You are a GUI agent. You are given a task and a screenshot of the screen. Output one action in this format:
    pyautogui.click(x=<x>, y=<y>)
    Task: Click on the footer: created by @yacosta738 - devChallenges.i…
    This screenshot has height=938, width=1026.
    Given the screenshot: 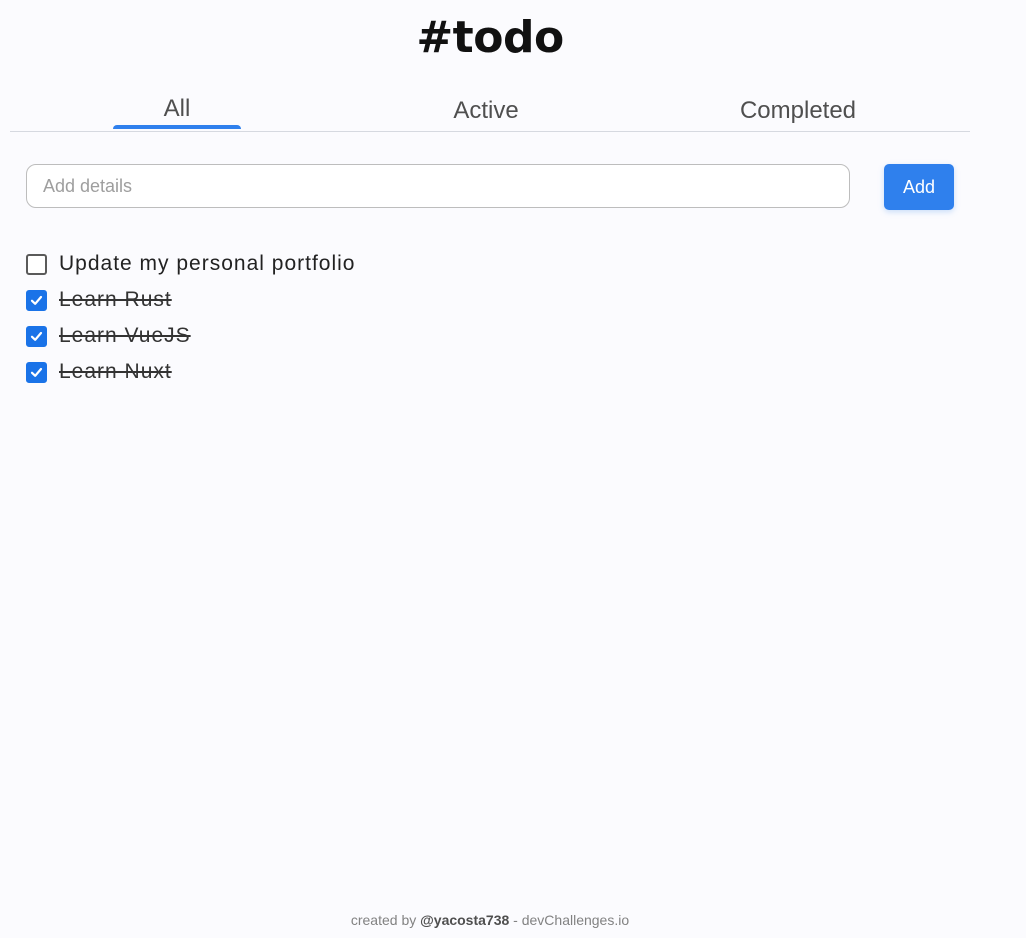 What is the action you would take?
    pyautogui.click(x=490, y=920)
    